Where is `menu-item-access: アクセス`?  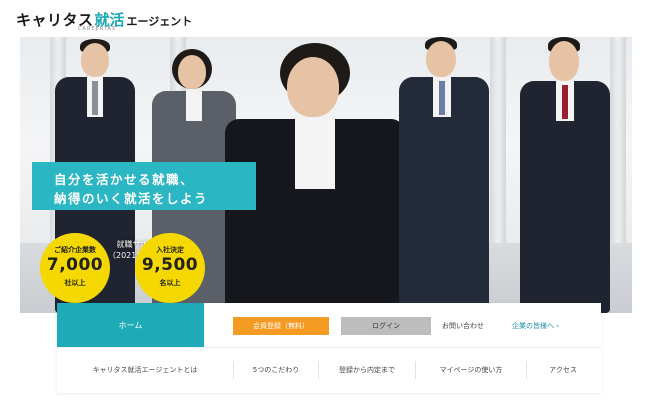 menu-item-access: アクセス is located at coordinates (563, 370).